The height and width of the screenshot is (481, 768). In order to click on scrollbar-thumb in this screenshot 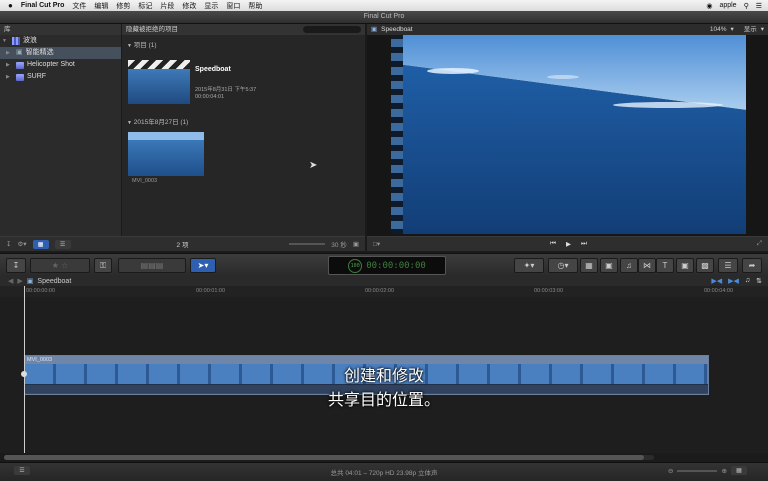, I will do `click(324, 457)`.